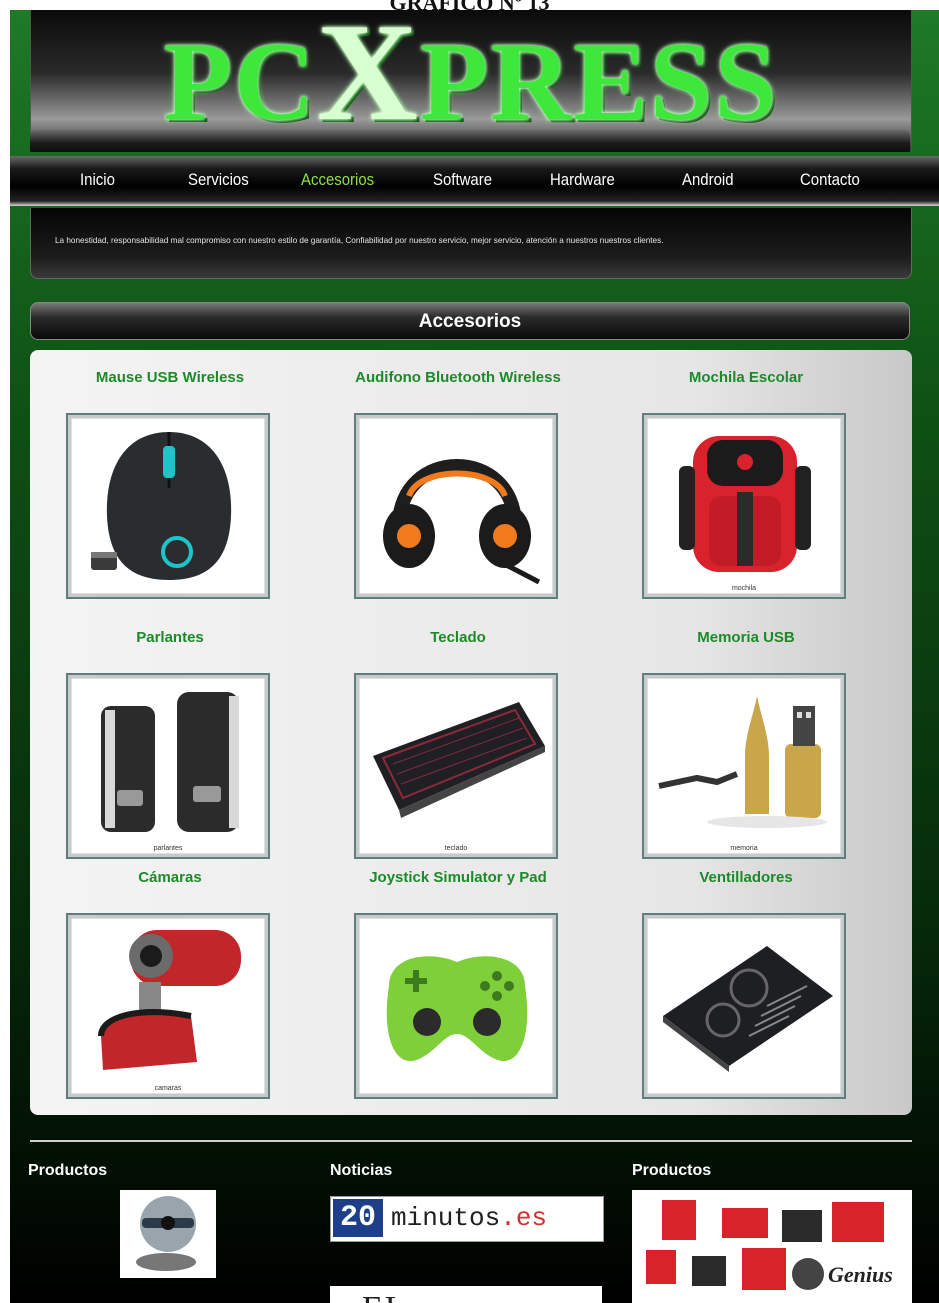 This screenshot has height=1303, width=939. What do you see at coordinates (170, 877) in the screenshot?
I see `product-title: Cámaras` at bounding box center [170, 877].